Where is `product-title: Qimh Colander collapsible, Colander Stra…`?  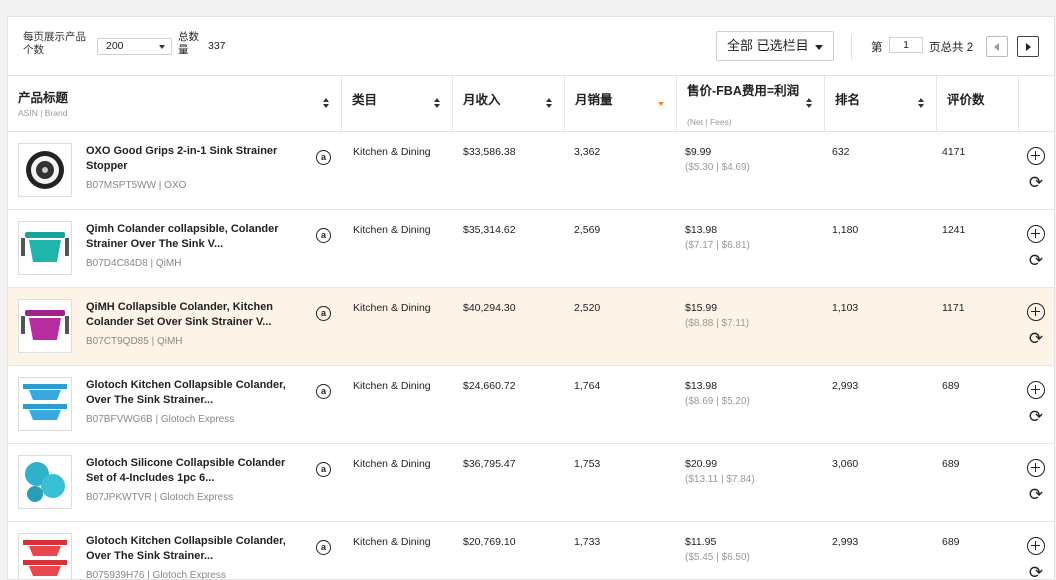 product-title: Qimh Colander collapsible, Colander Stra… is located at coordinates (194, 237).